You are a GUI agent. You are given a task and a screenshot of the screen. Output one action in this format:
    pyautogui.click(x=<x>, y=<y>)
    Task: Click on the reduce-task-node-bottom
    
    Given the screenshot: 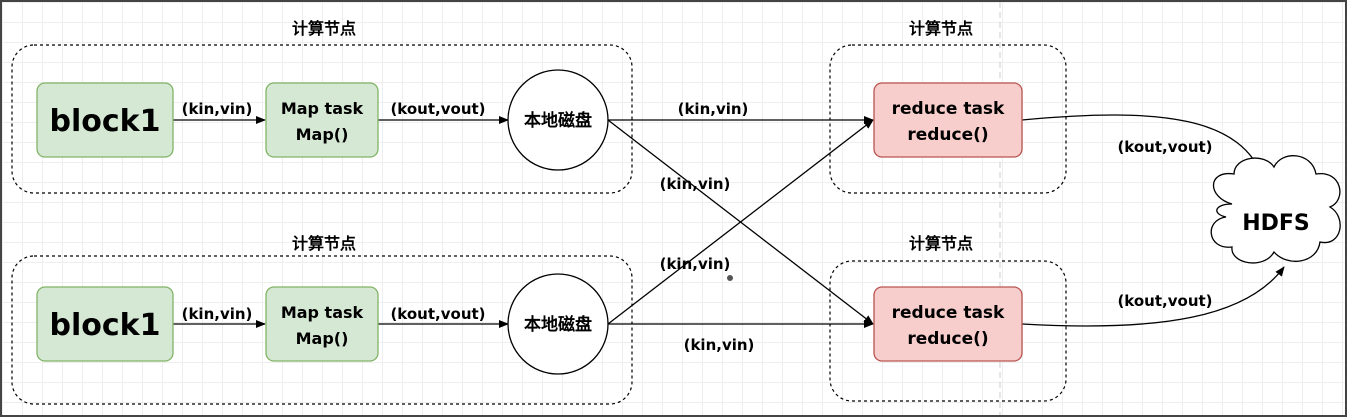 What is the action you would take?
    pyautogui.click(x=948, y=324)
    